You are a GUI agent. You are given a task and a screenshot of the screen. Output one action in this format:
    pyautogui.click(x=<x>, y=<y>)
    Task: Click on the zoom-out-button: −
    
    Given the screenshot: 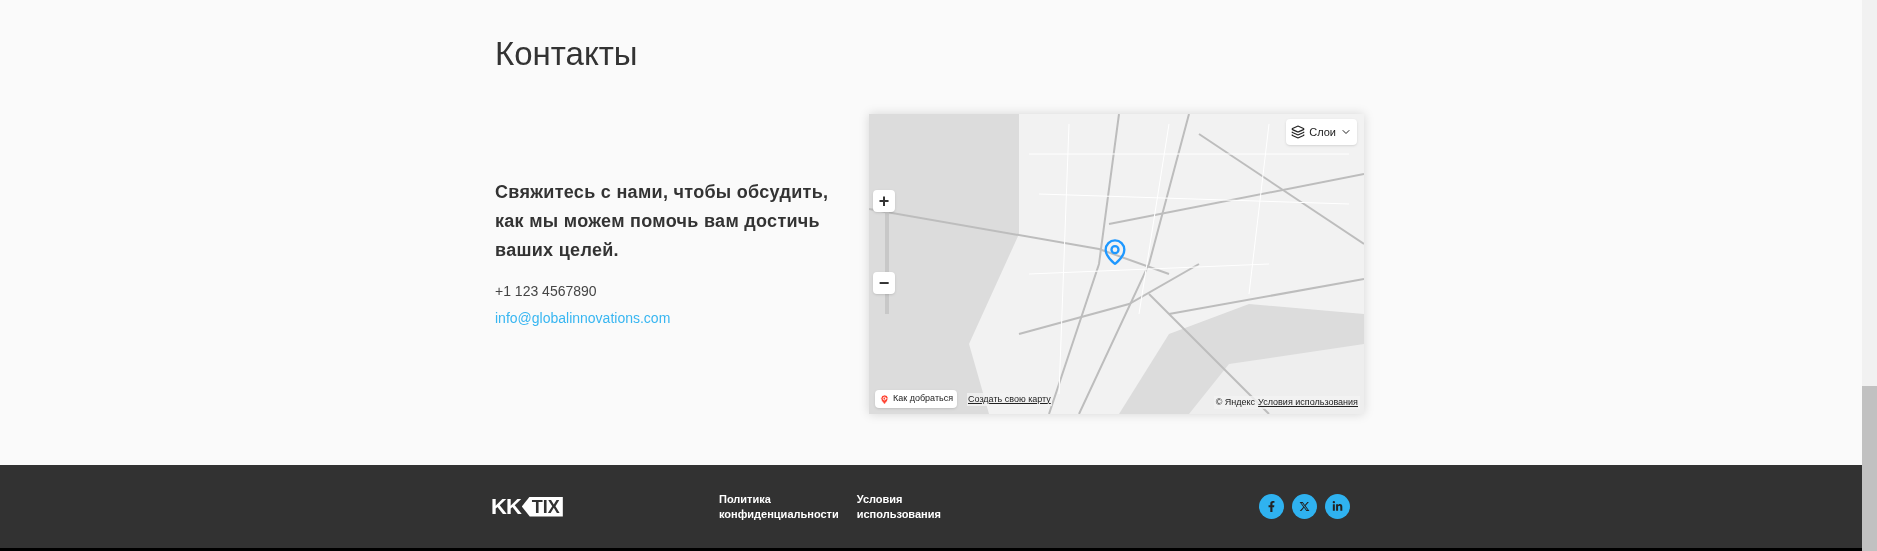 What is the action you would take?
    pyautogui.click(x=884, y=283)
    